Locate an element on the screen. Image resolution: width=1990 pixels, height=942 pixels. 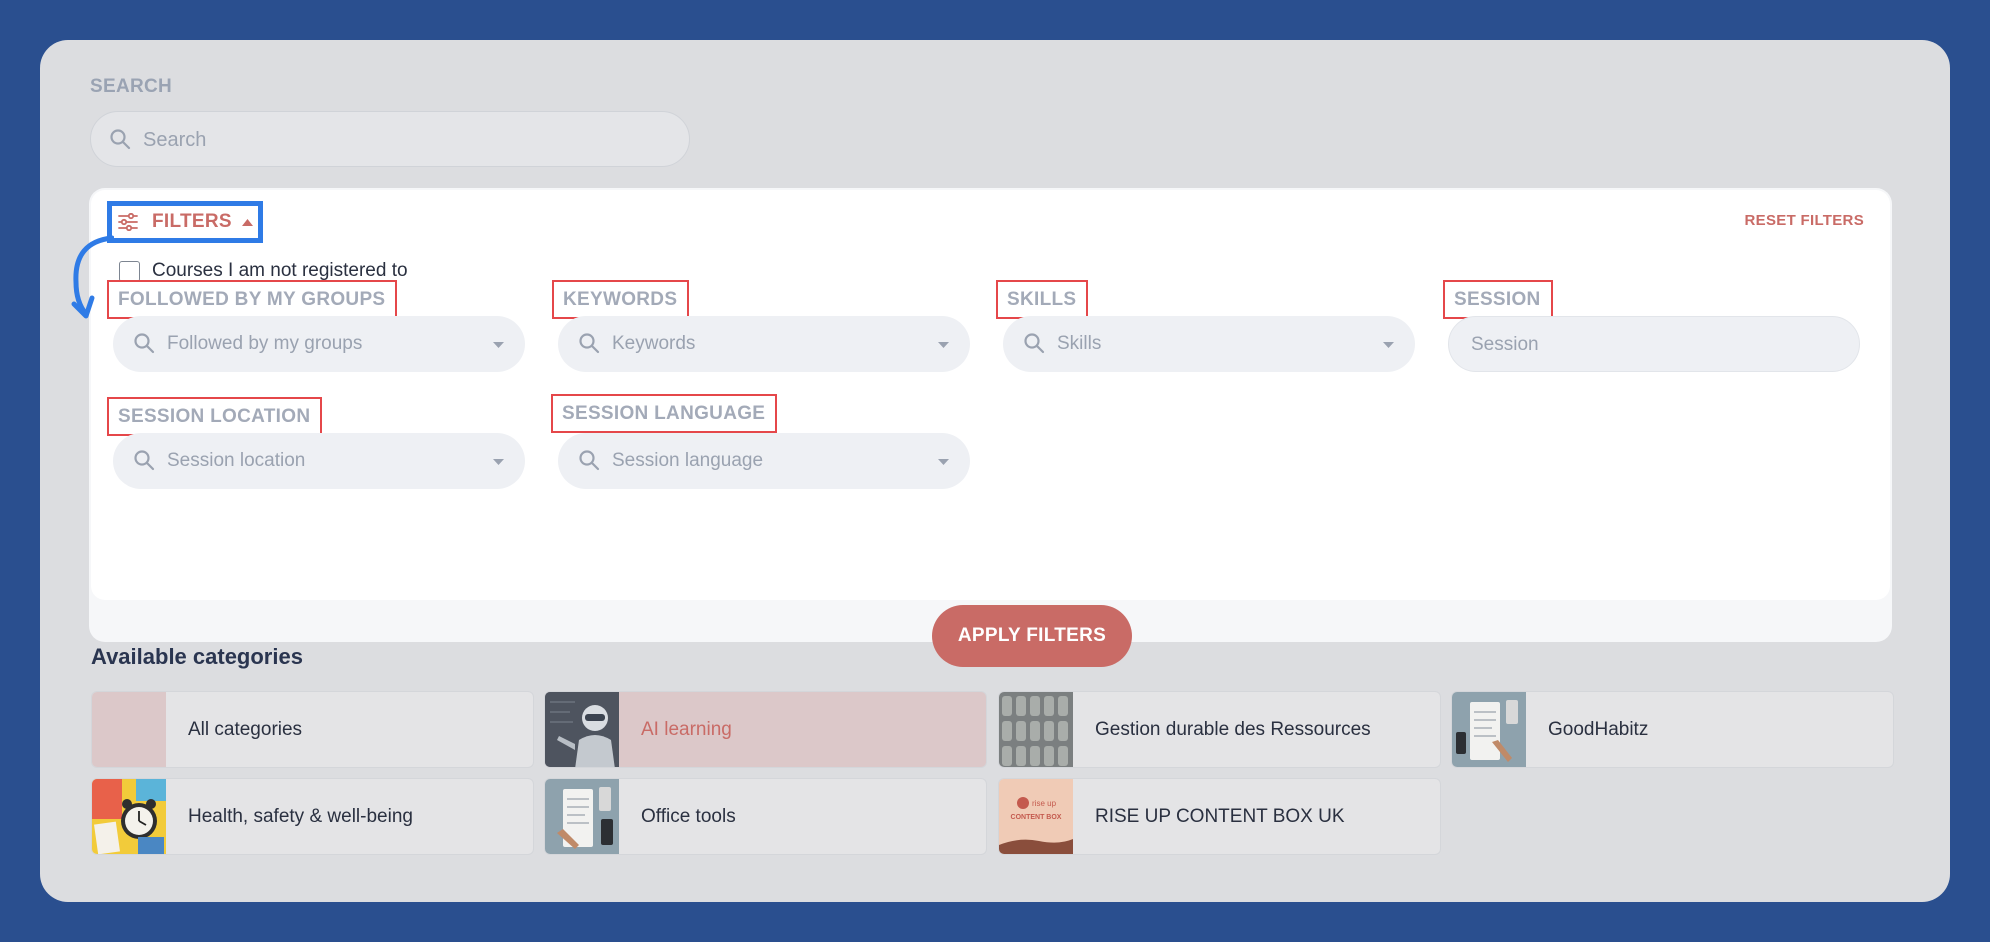
skills-select: Skills is located at coordinates (1209, 344).